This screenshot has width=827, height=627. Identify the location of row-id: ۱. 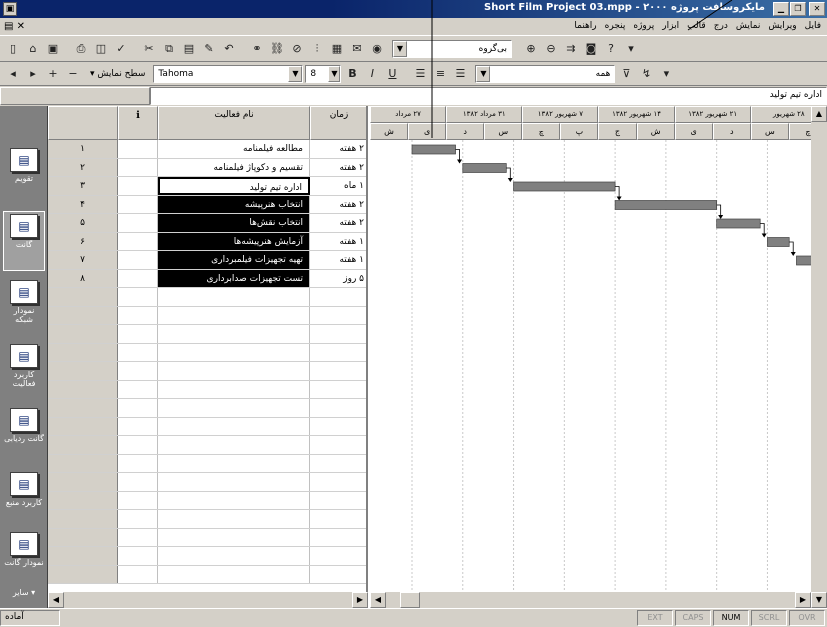
(83, 149).